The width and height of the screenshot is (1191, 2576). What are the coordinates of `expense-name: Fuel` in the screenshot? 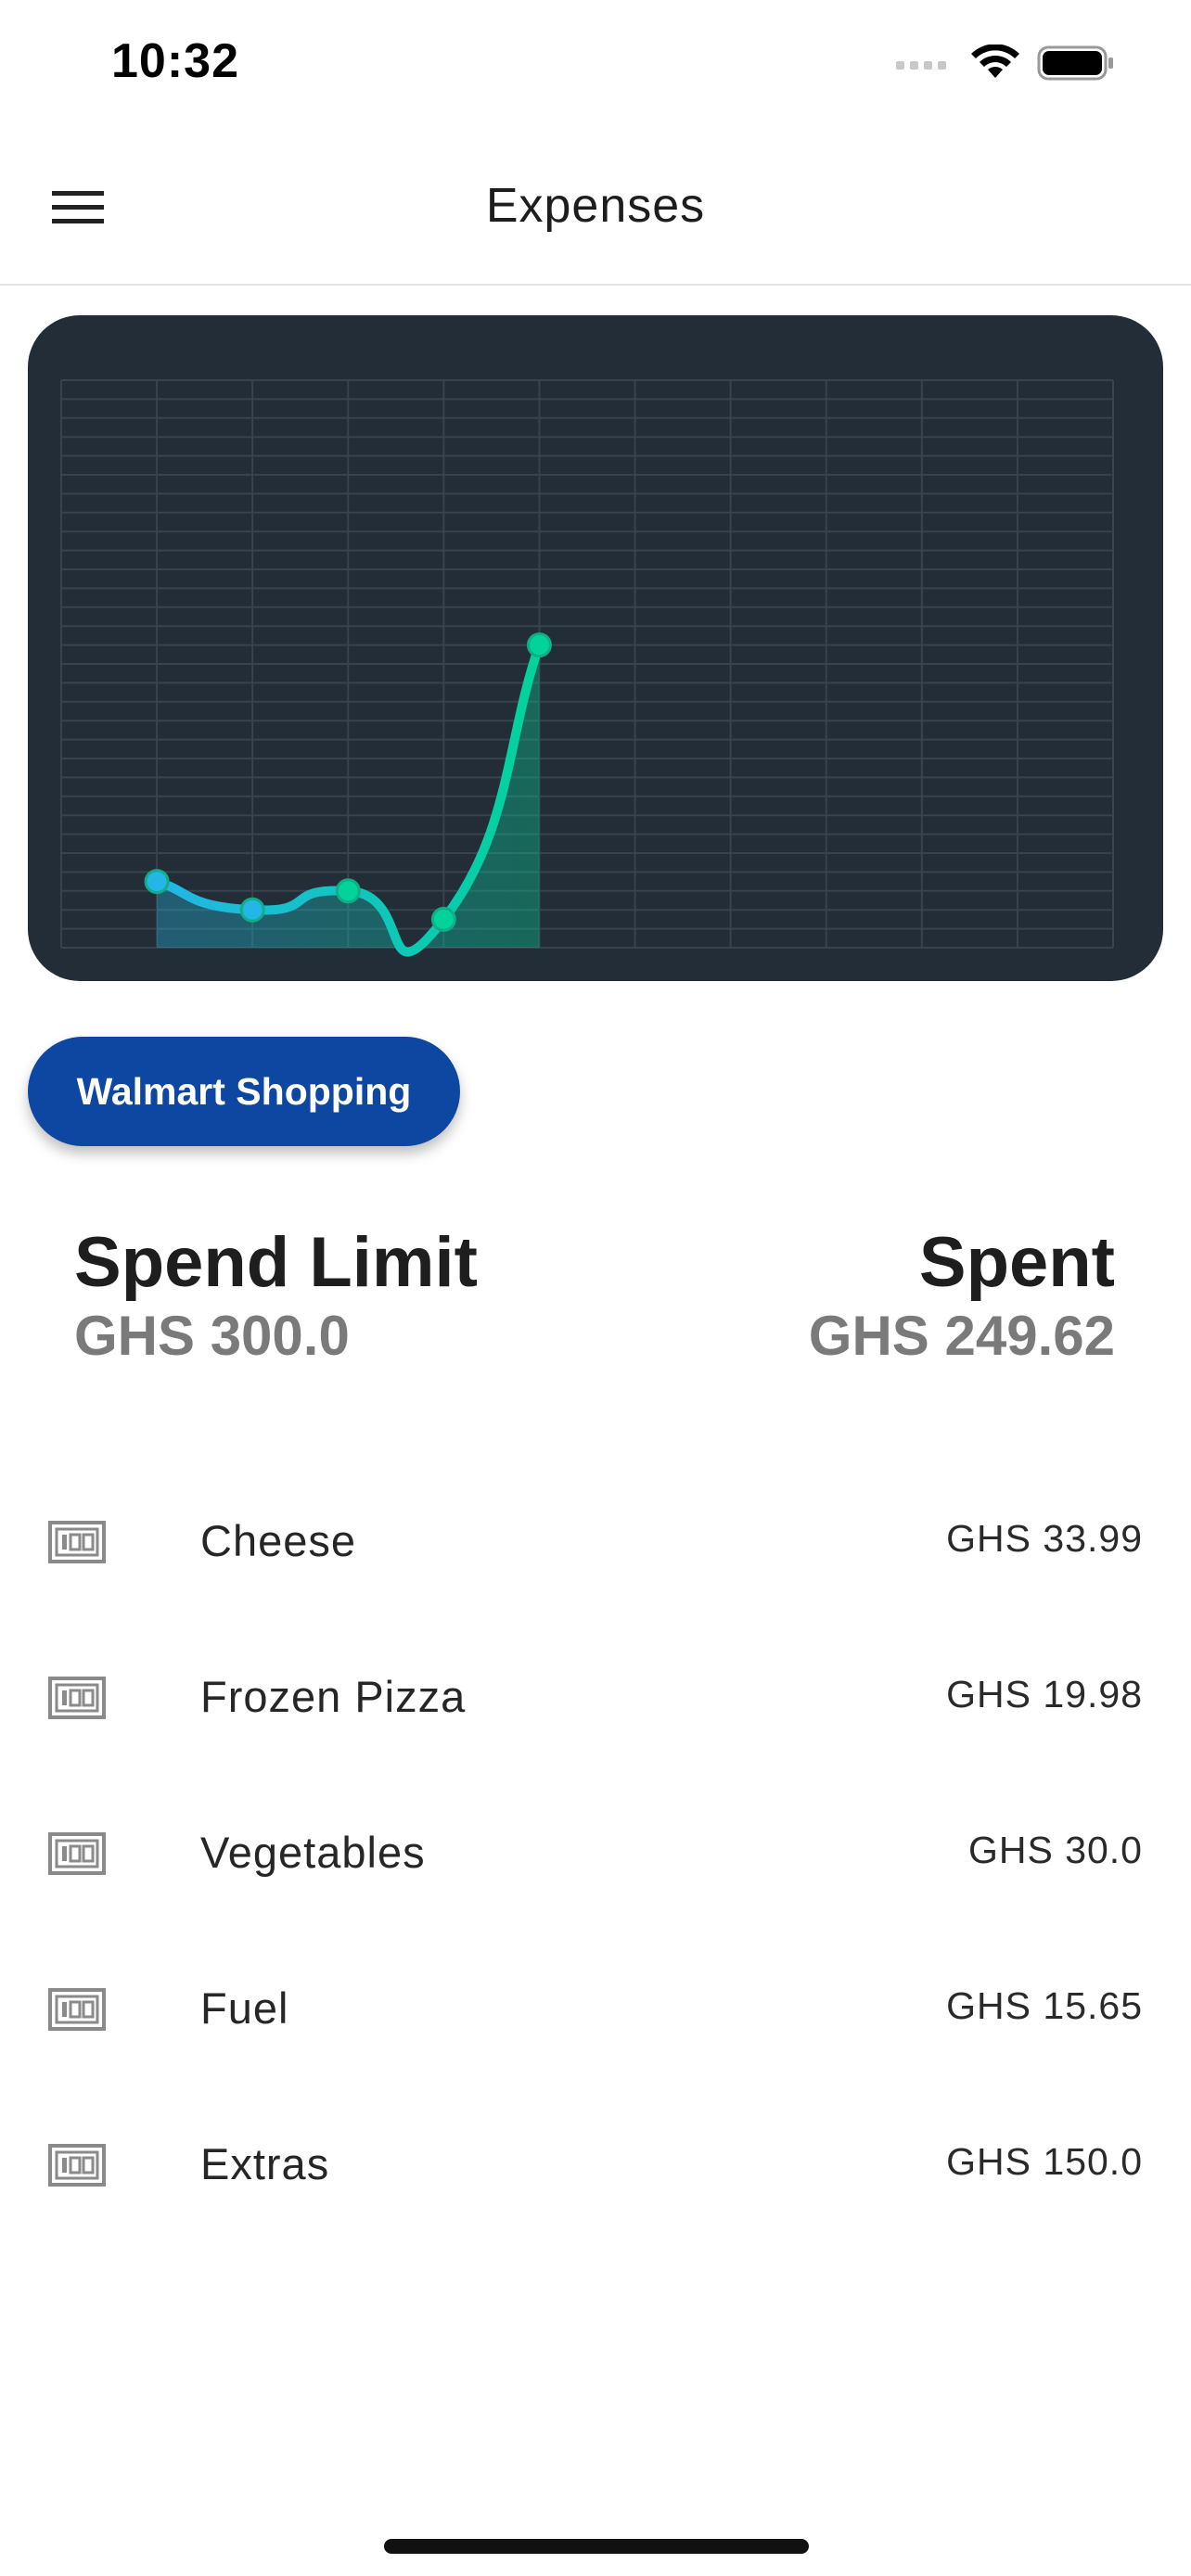 It's located at (245, 2008).